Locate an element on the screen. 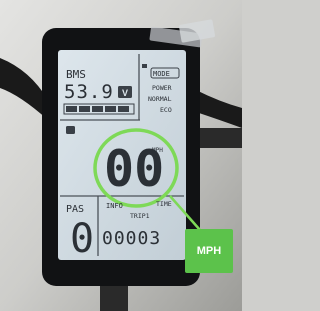  pas-label: PAS is located at coordinates (75, 209).